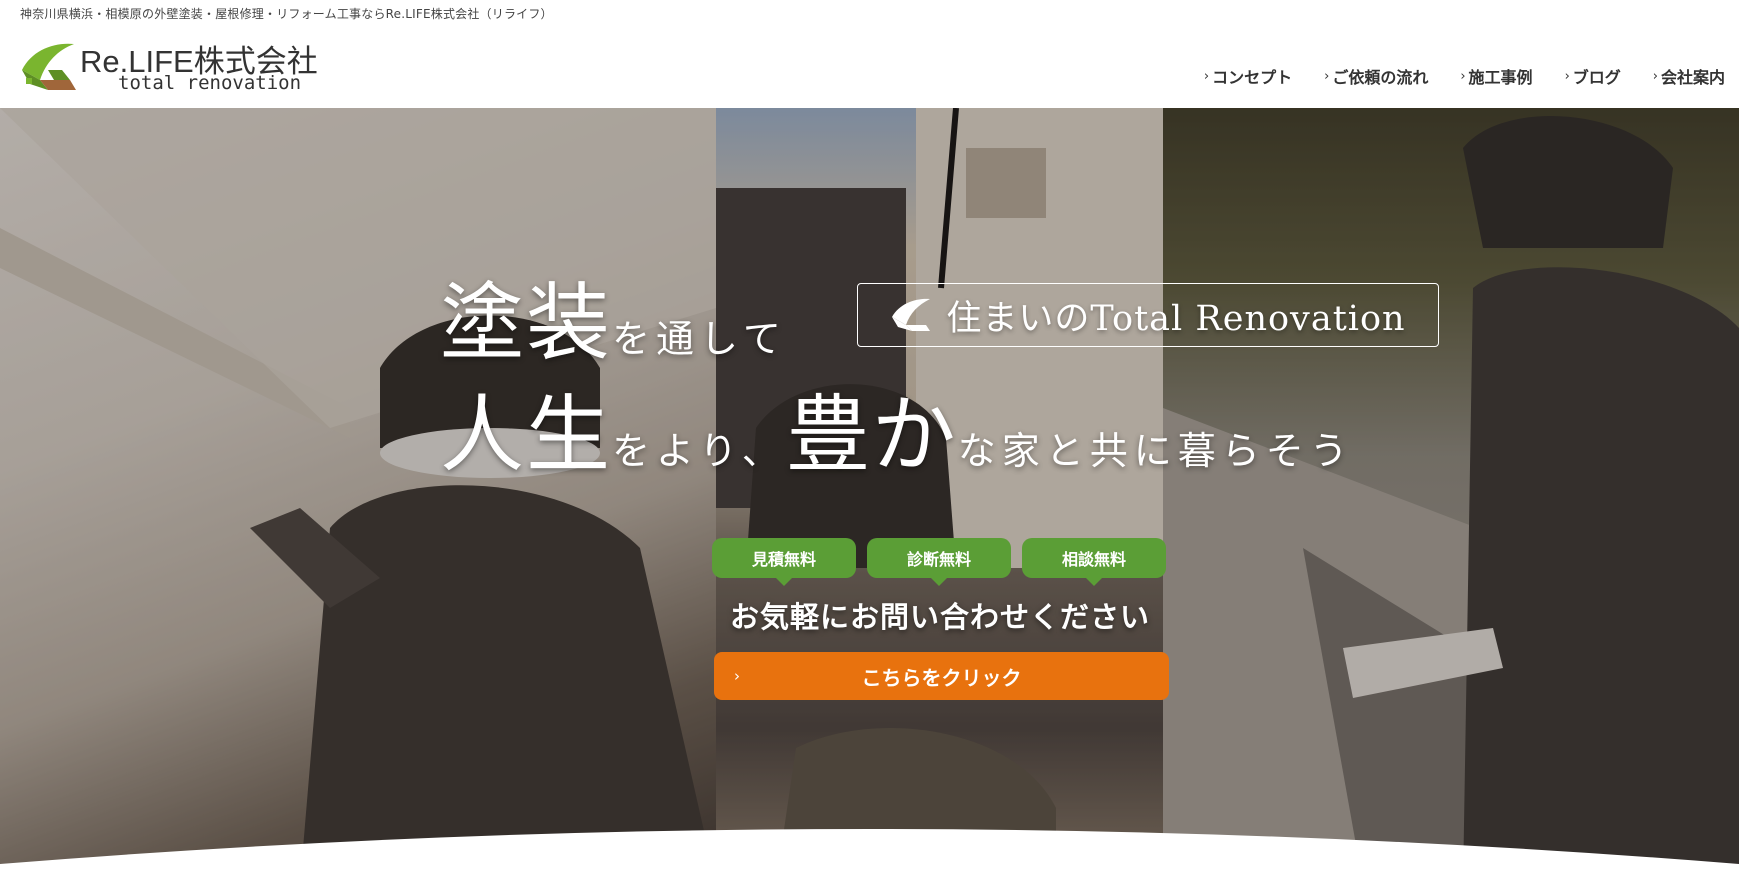 The height and width of the screenshot is (884, 1739). I want to click on catch-big-text: 人生, so click(526, 435).